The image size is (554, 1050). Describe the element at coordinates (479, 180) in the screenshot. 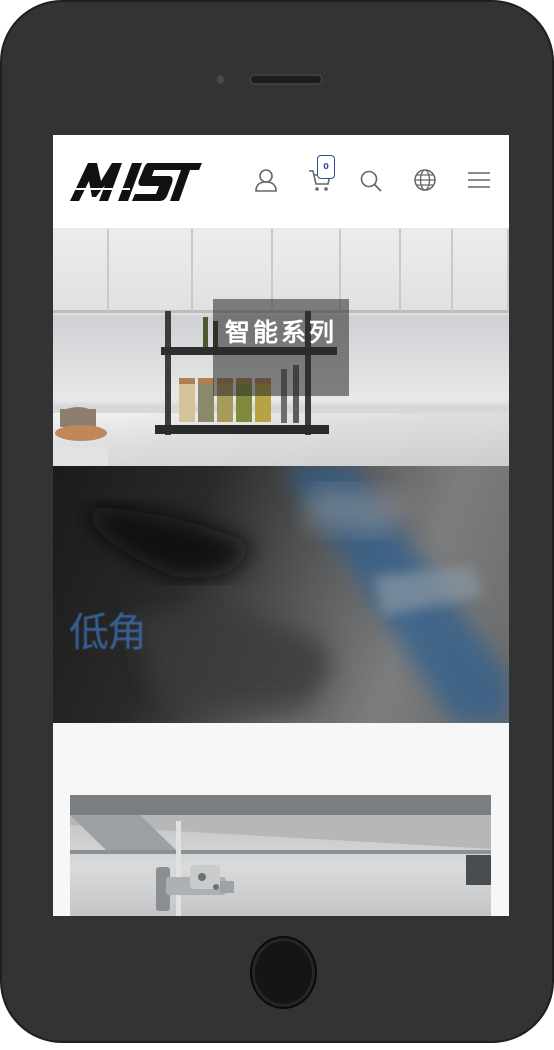

I see `menu-icon` at that location.